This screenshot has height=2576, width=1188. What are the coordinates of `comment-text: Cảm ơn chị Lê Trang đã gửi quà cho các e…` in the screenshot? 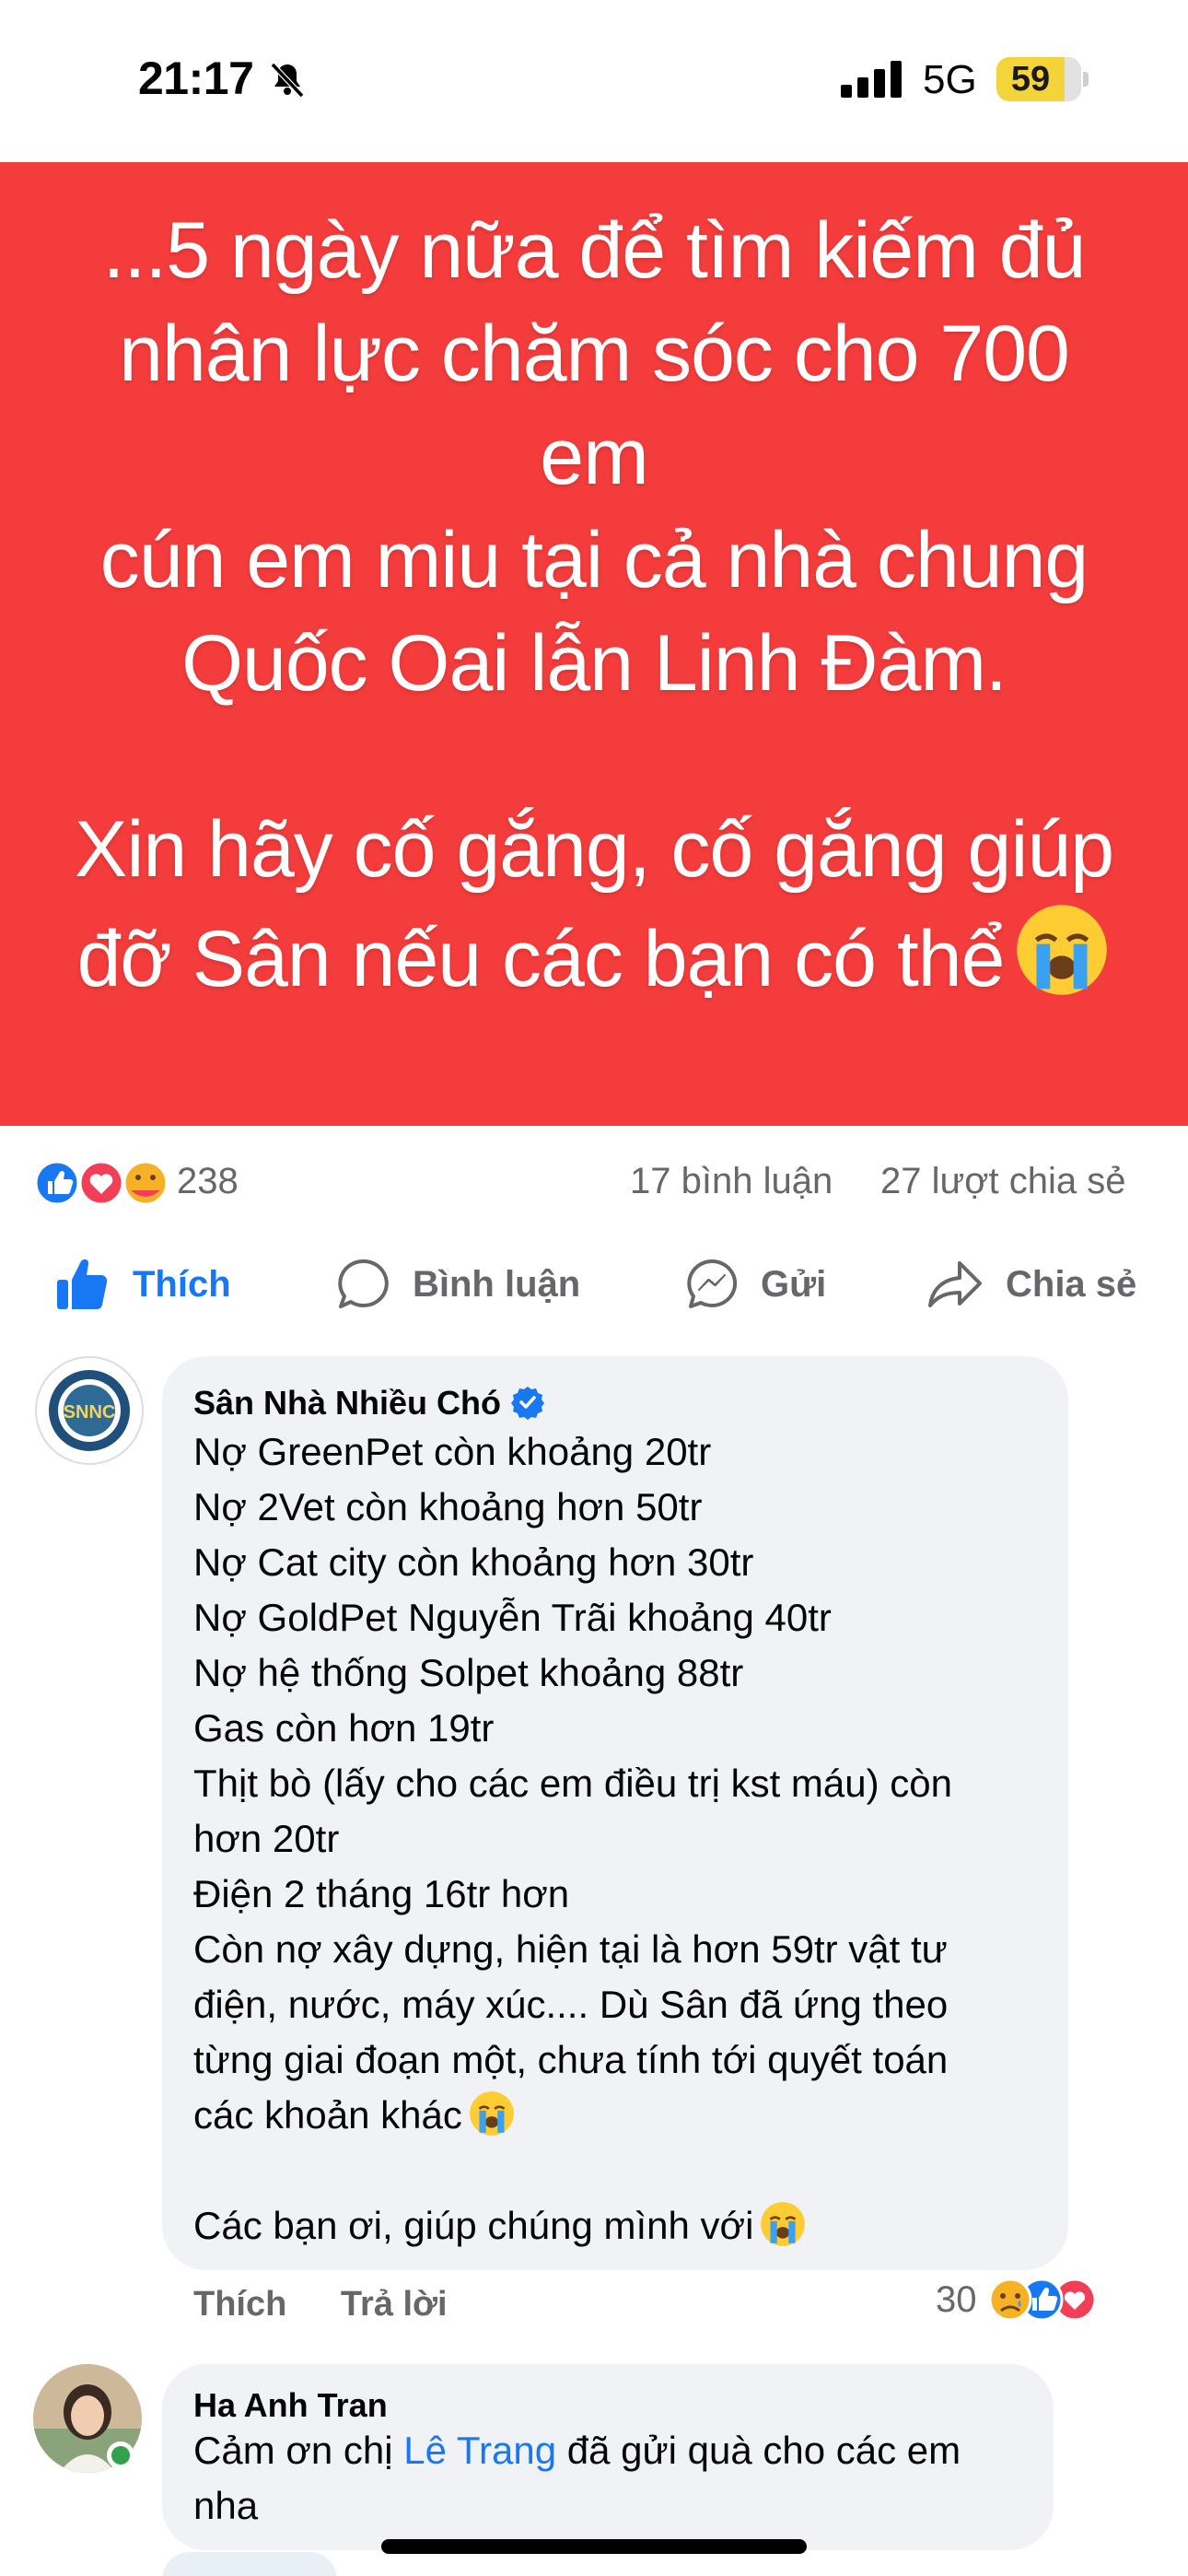 It's located at (577, 2478).